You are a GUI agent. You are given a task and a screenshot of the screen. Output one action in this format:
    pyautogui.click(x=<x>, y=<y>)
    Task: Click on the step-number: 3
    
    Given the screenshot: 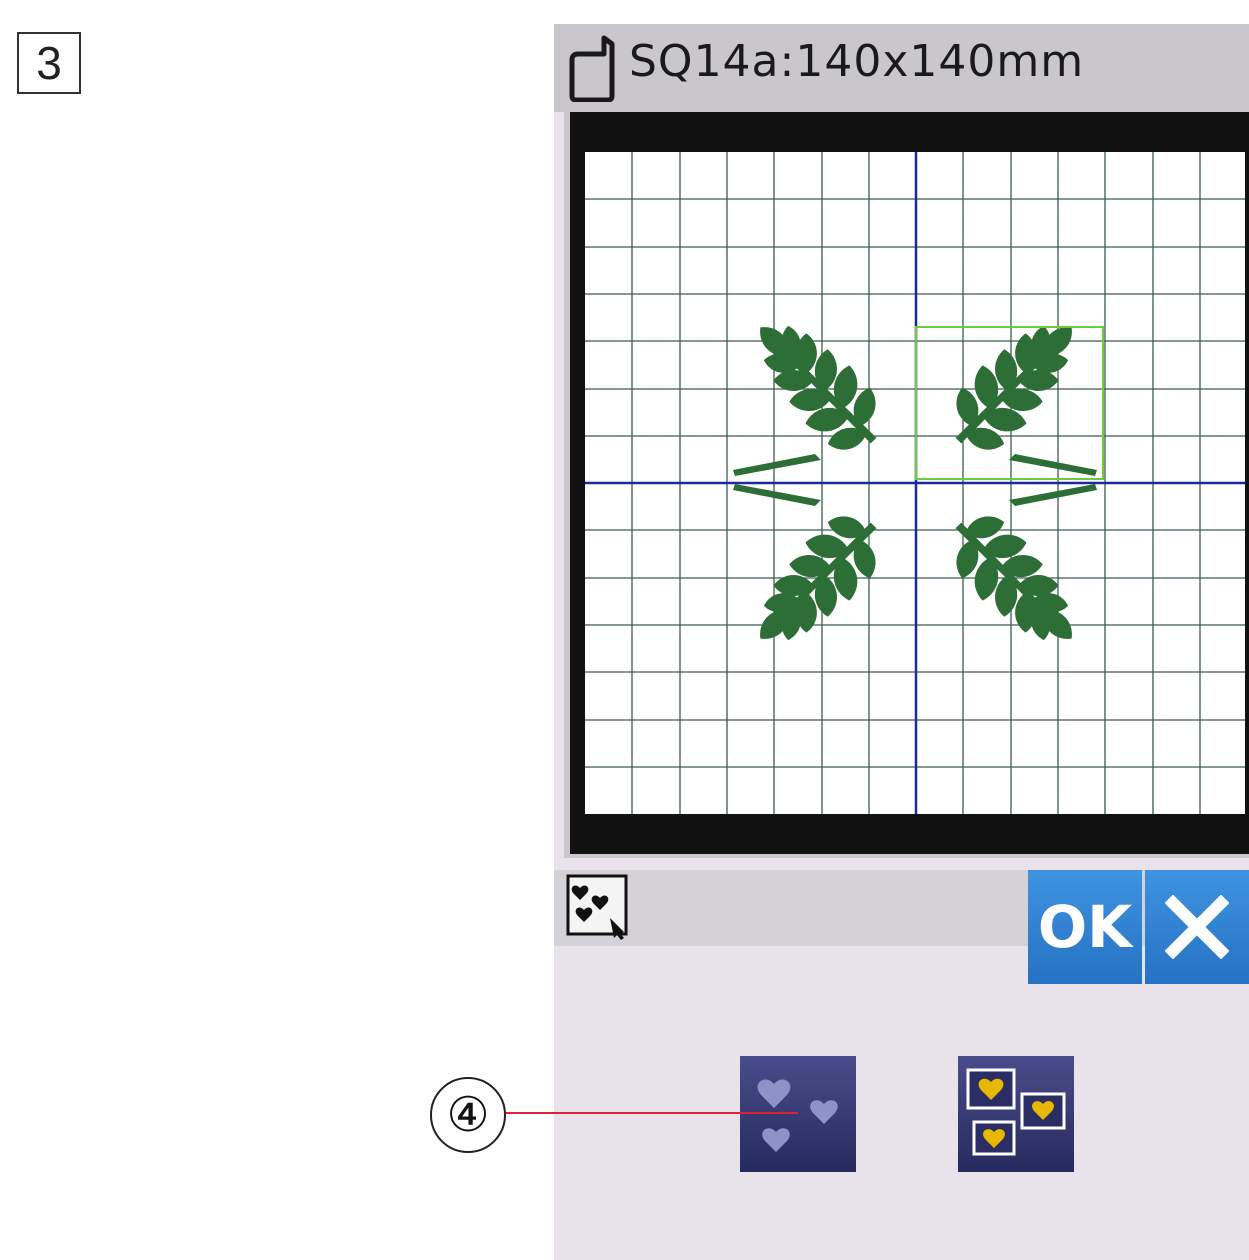 What is the action you would take?
    pyautogui.click(x=49, y=63)
    